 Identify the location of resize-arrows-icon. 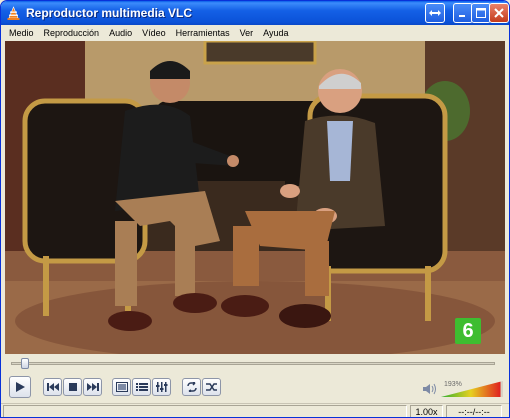
(435, 13).